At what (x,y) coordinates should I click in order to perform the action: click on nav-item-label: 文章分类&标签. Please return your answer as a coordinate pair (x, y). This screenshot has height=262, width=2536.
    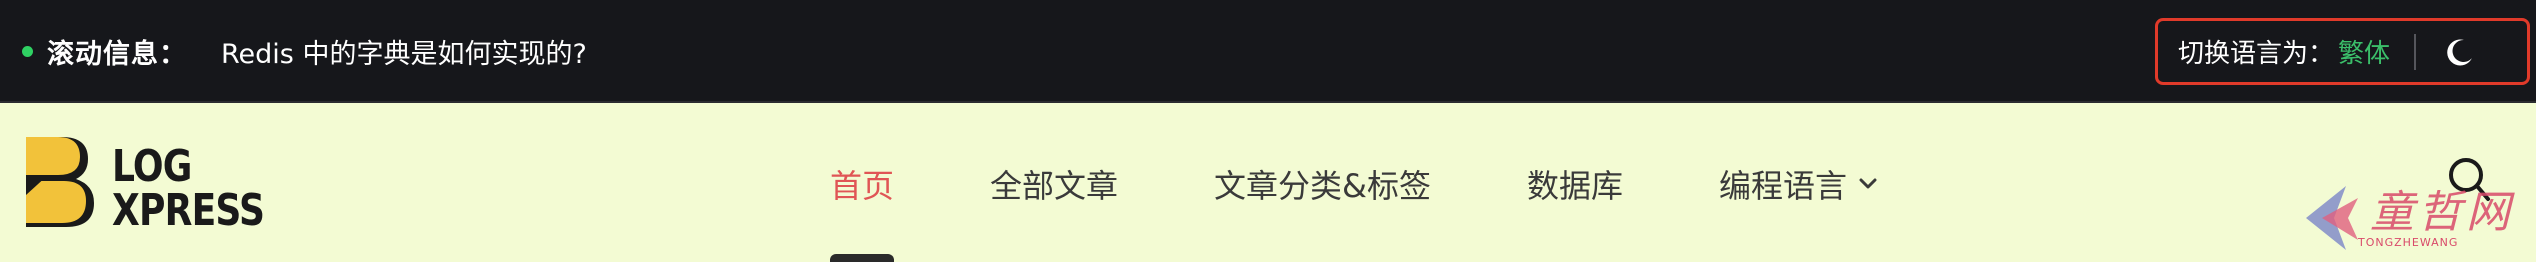
    Looking at the image, I should click on (1322, 185).